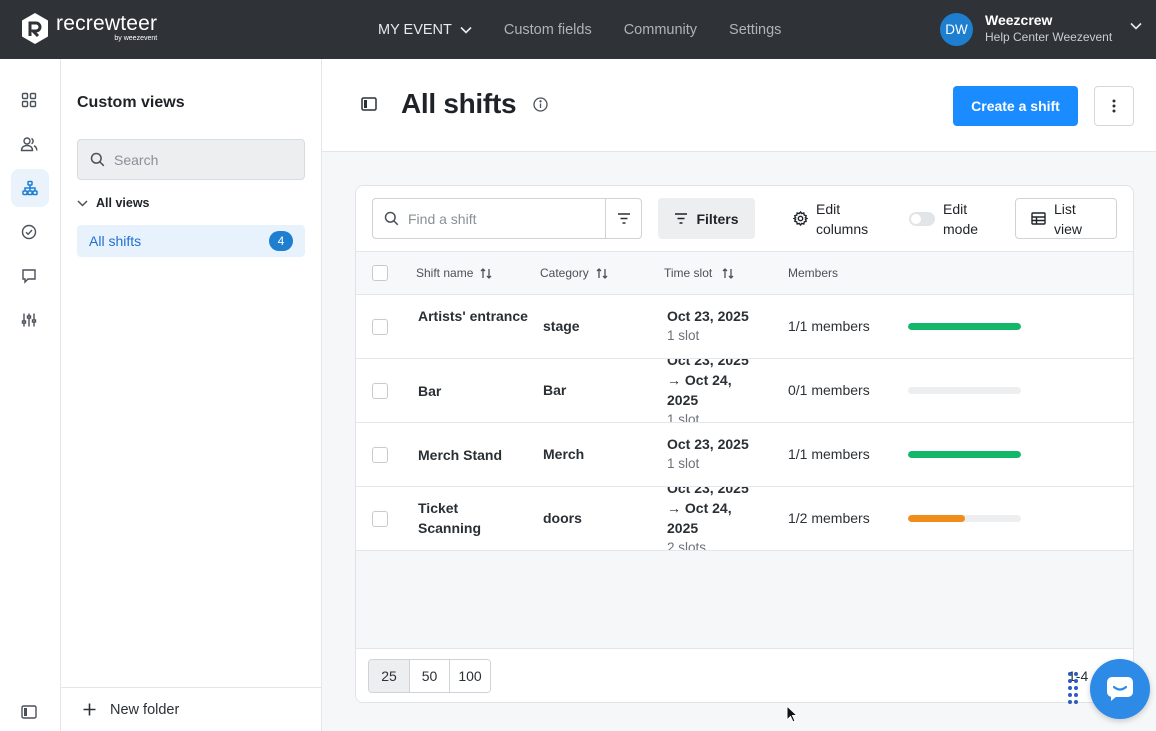 The height and width of the screenshot is (731, 1156). I want to click on table-icon, so click(1038, 218).